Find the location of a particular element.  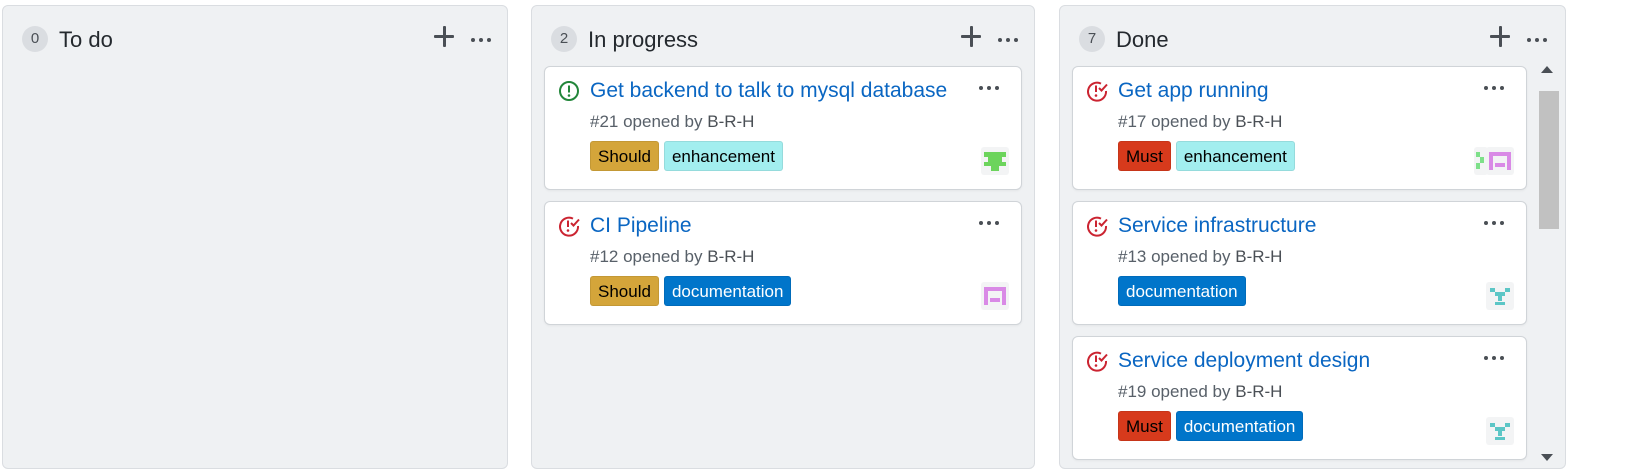

column-title: In progress is located at coordinates (643, 39).